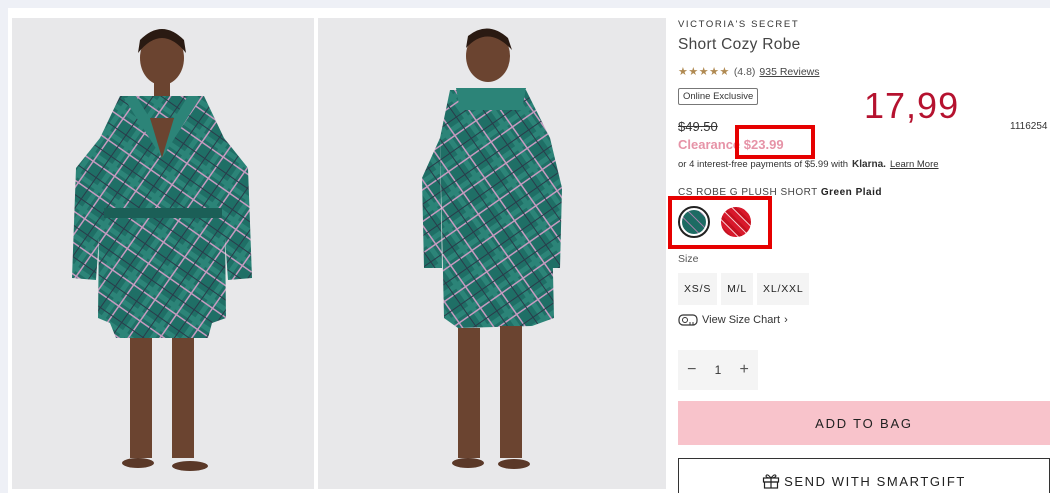  I want to click on rating-value: (4.8), so click(744, 71).